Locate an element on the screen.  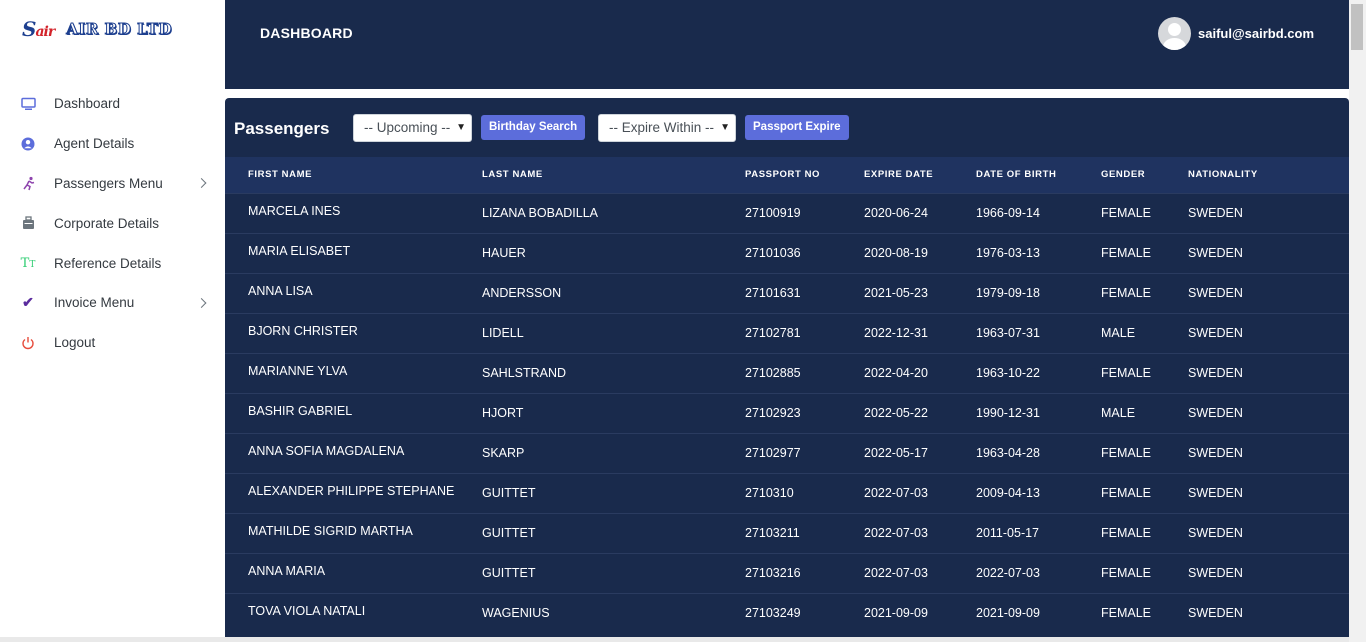
sidebar-item-label: Dashboard is located at coordinates (87, 104).